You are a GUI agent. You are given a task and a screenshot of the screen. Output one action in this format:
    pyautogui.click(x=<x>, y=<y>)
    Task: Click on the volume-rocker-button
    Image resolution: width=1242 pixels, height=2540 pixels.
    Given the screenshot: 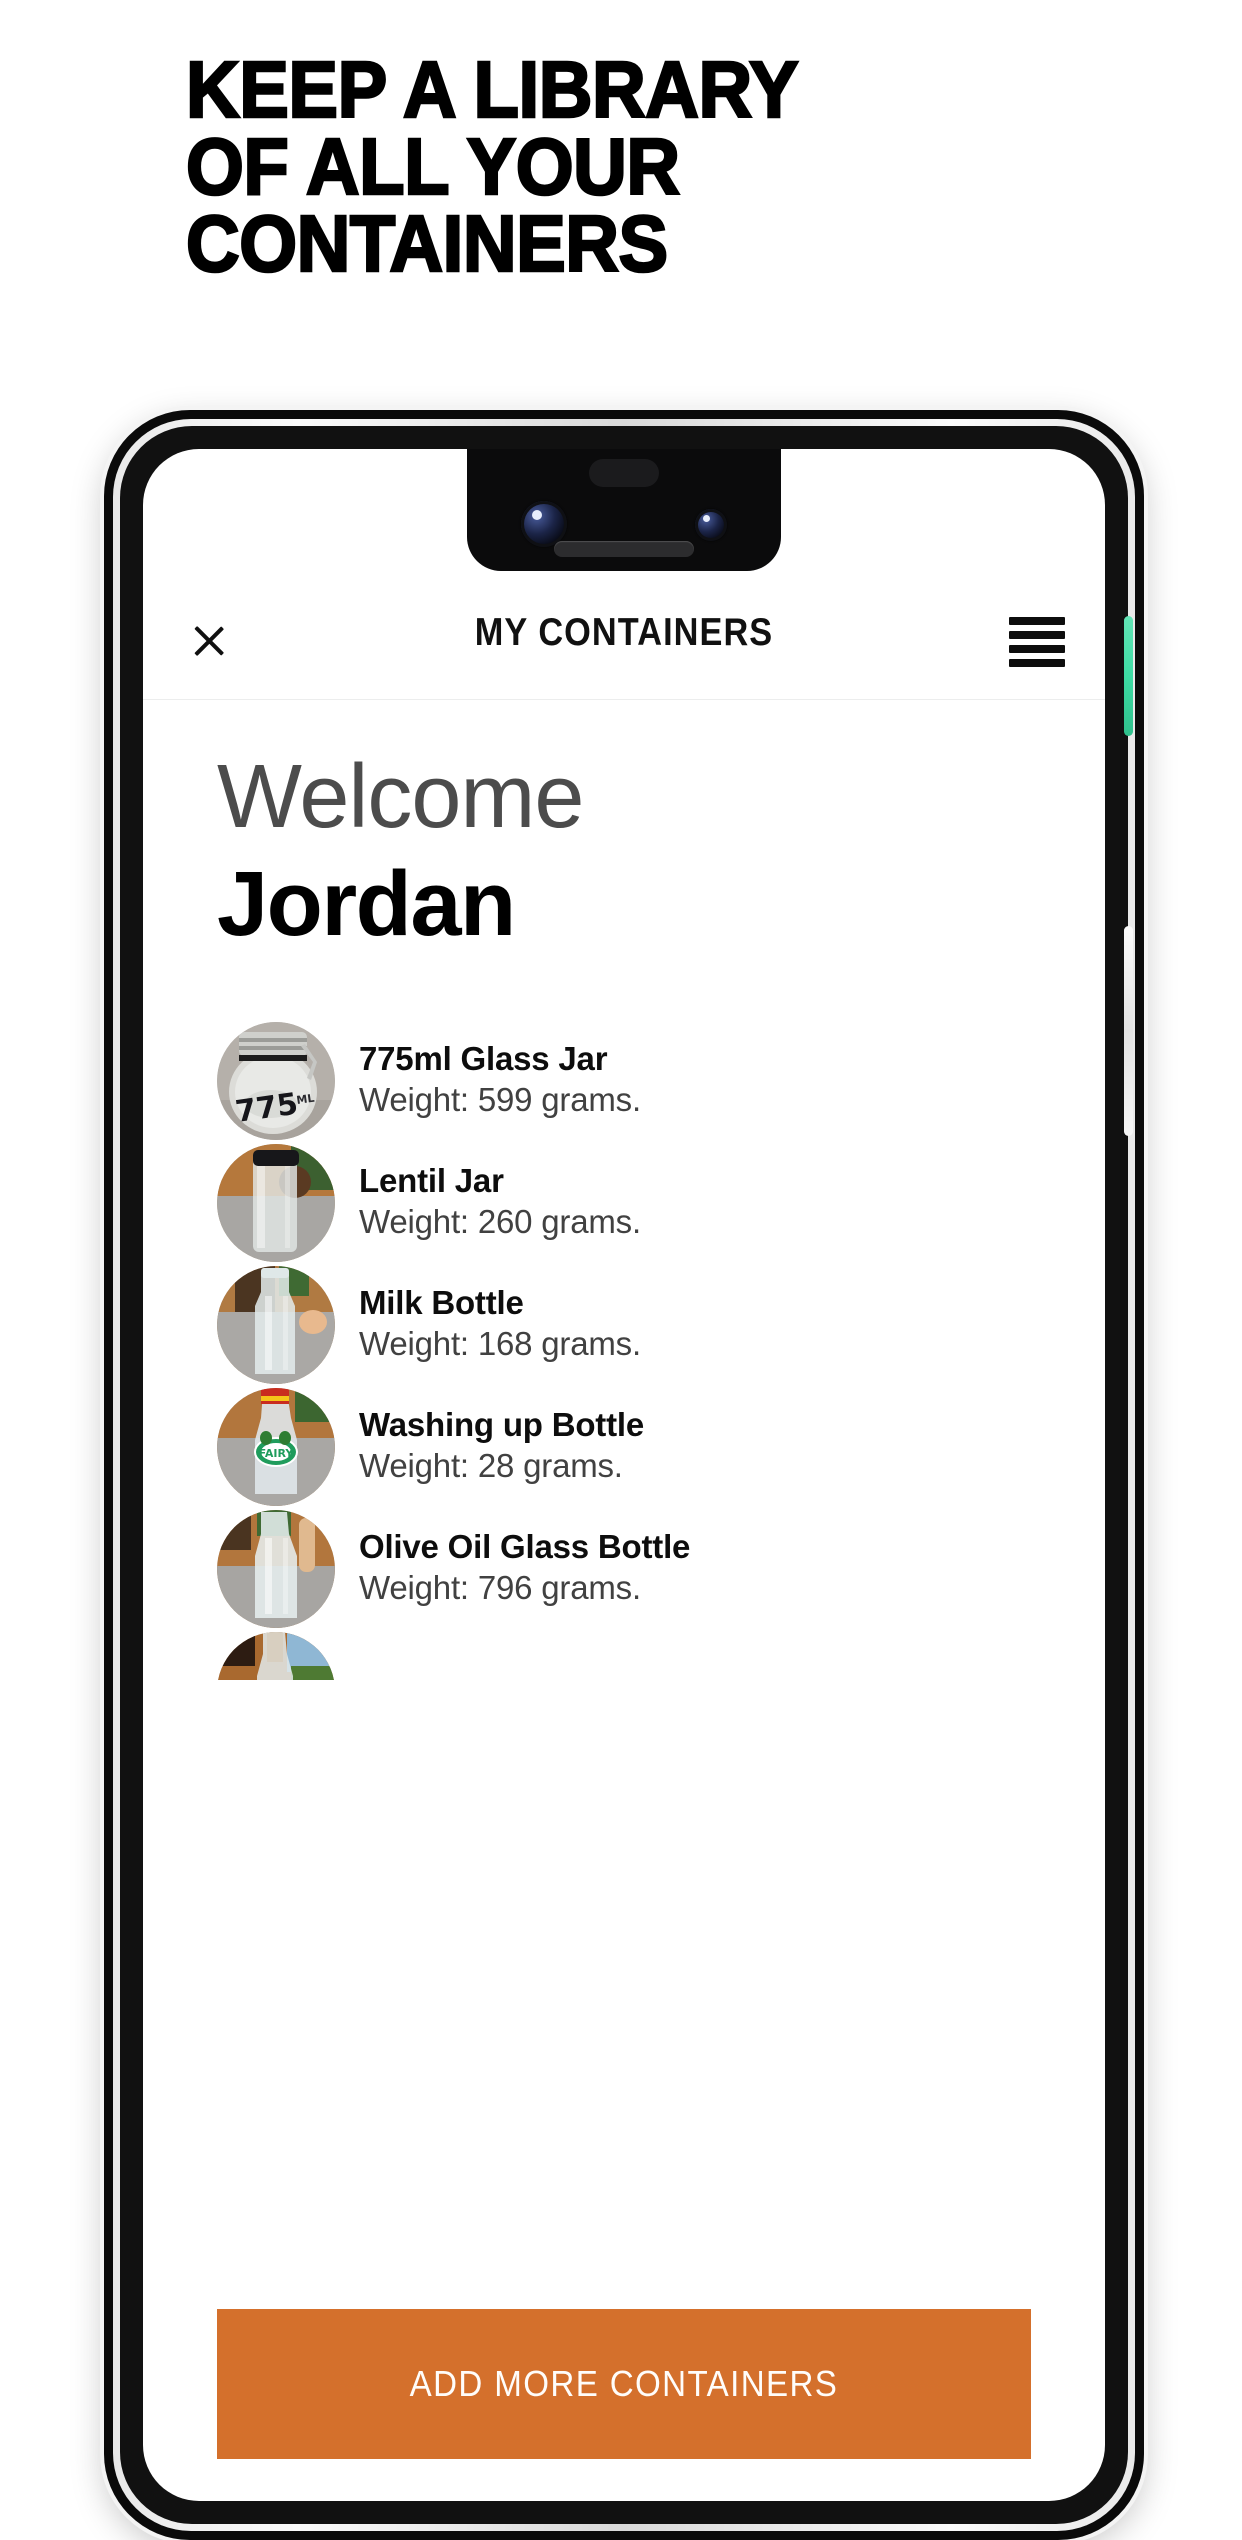 What is the action you would take?
    pyautogui.click(x=1128, y=1031)
    